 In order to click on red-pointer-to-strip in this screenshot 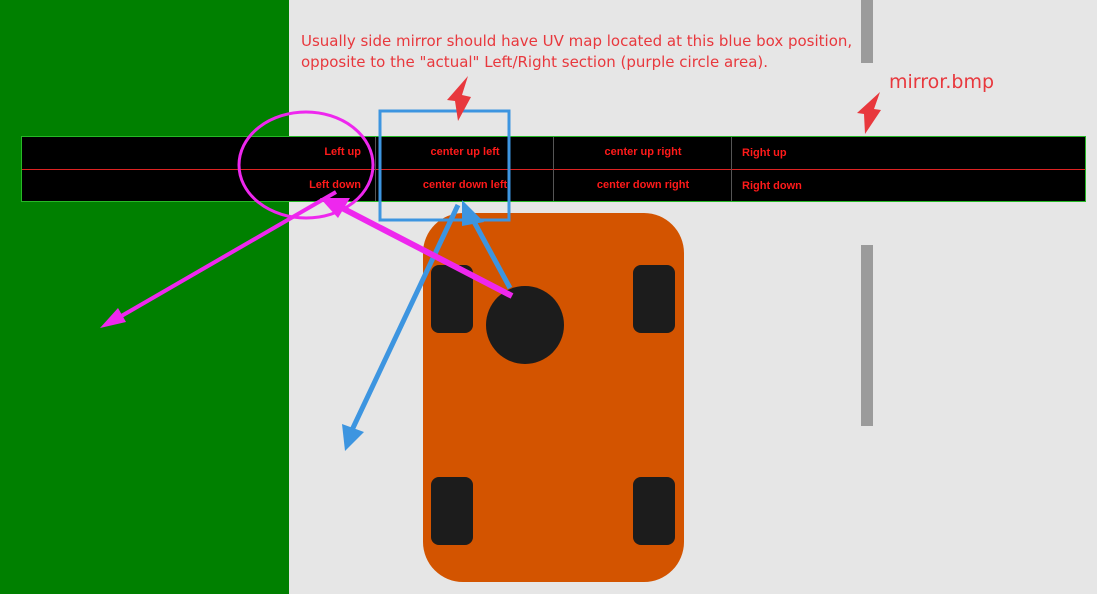, I will do `click(869, 113)`.